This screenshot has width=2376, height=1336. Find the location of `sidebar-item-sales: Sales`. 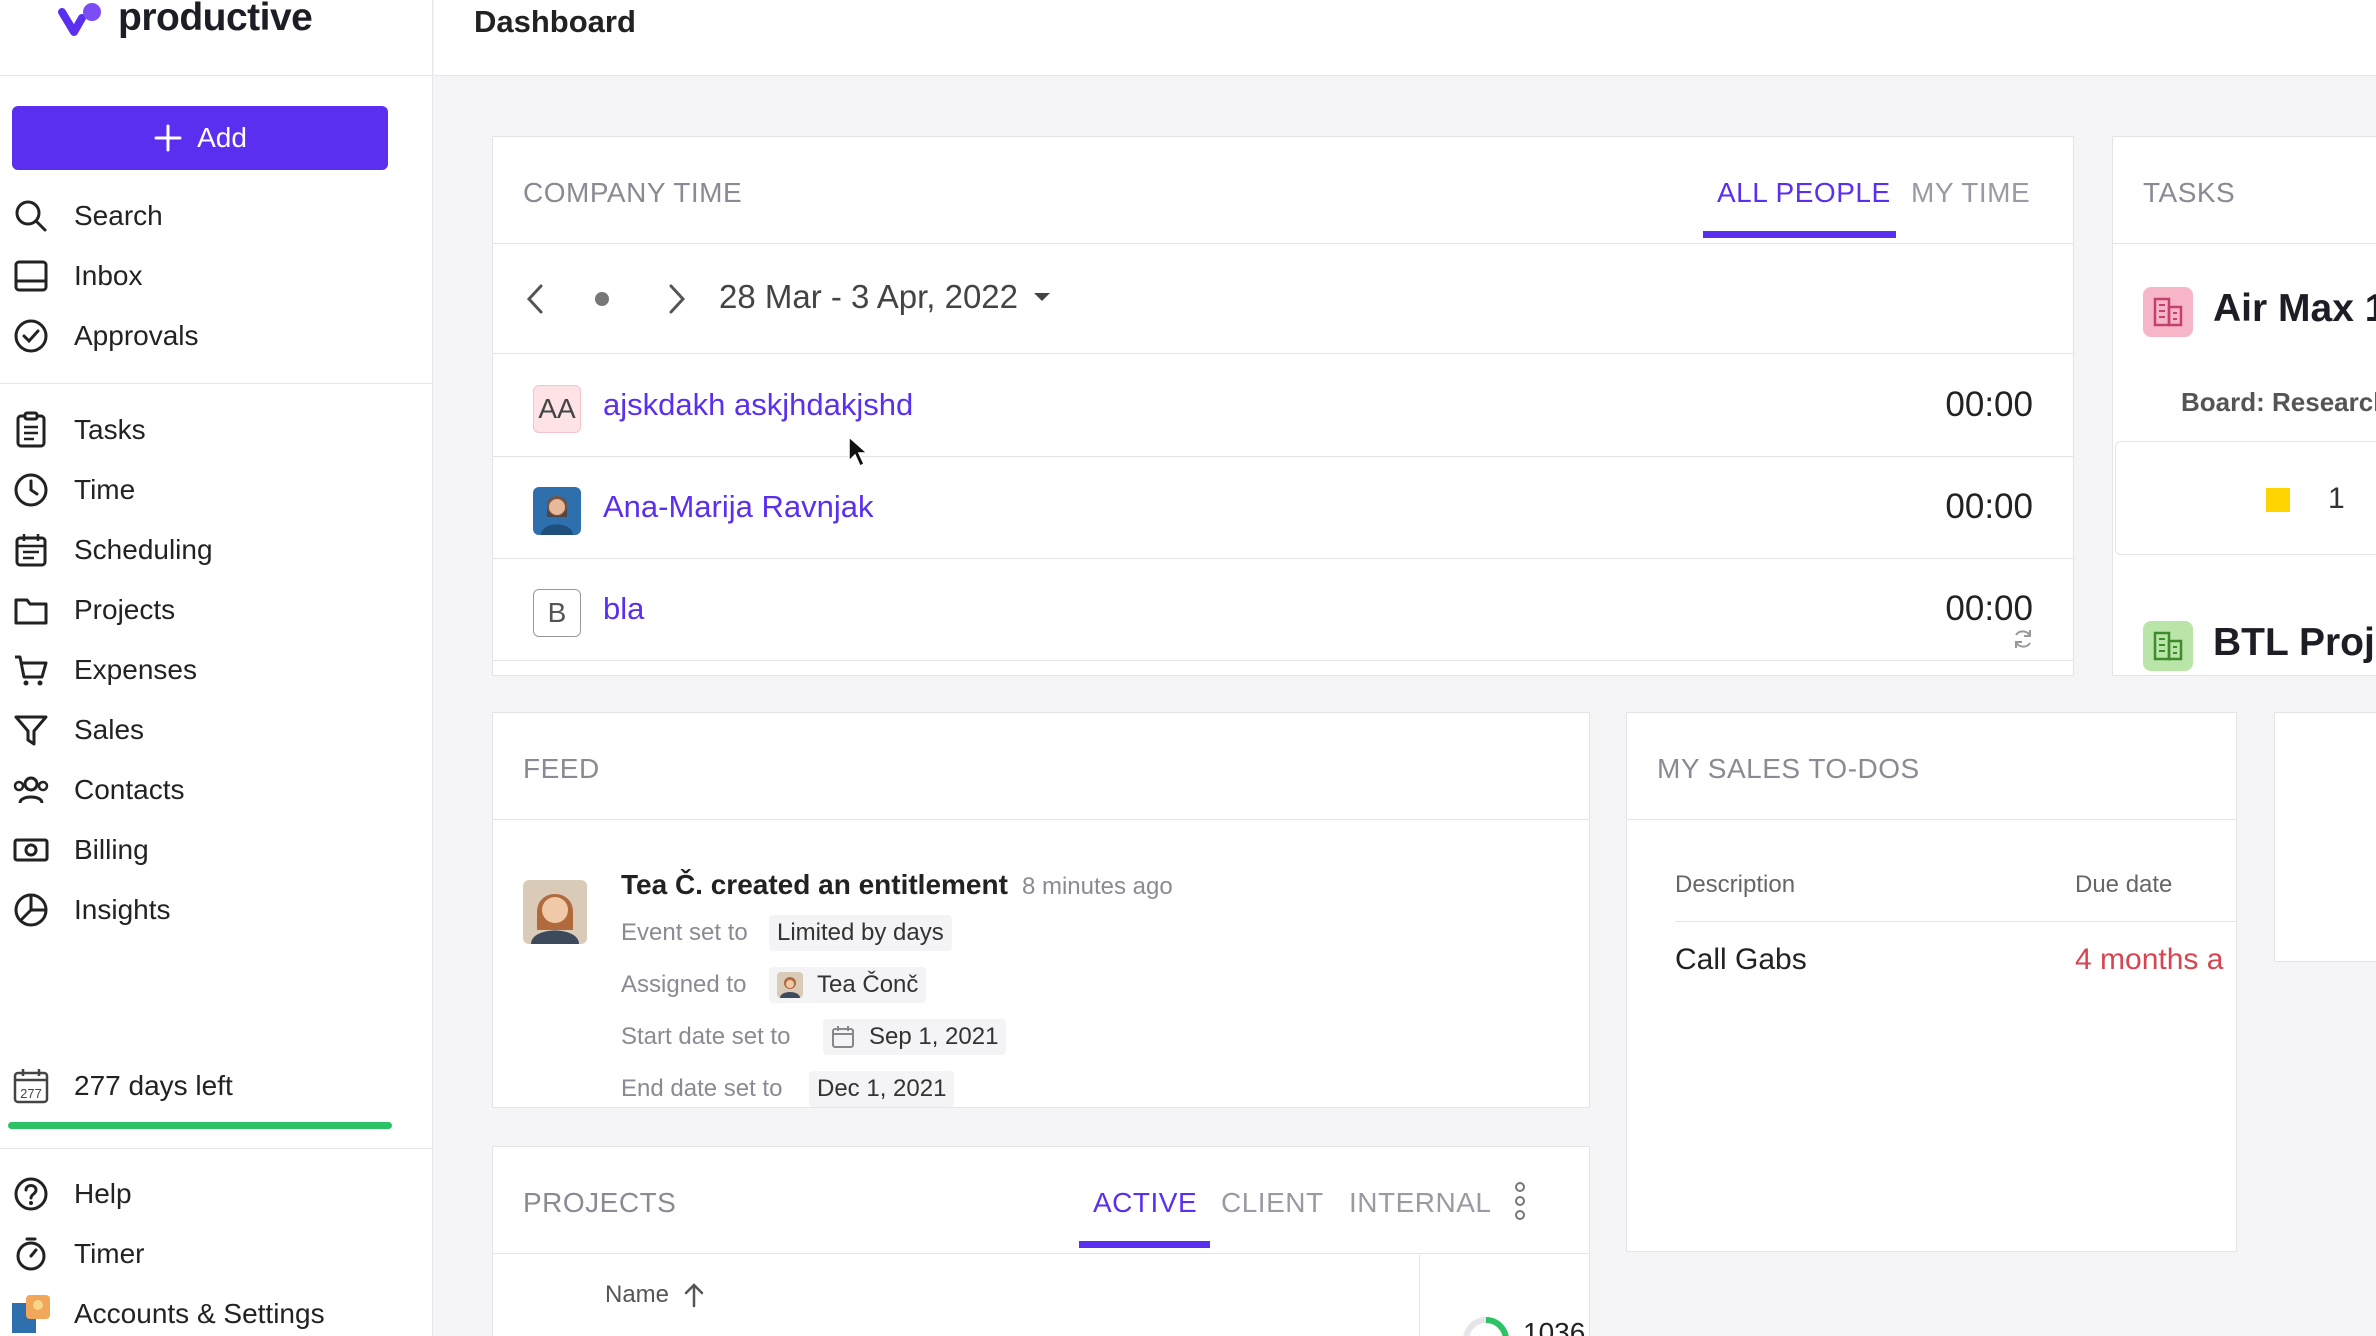

sidebar-item-sales: Sales is located at coordinates (78, 730).